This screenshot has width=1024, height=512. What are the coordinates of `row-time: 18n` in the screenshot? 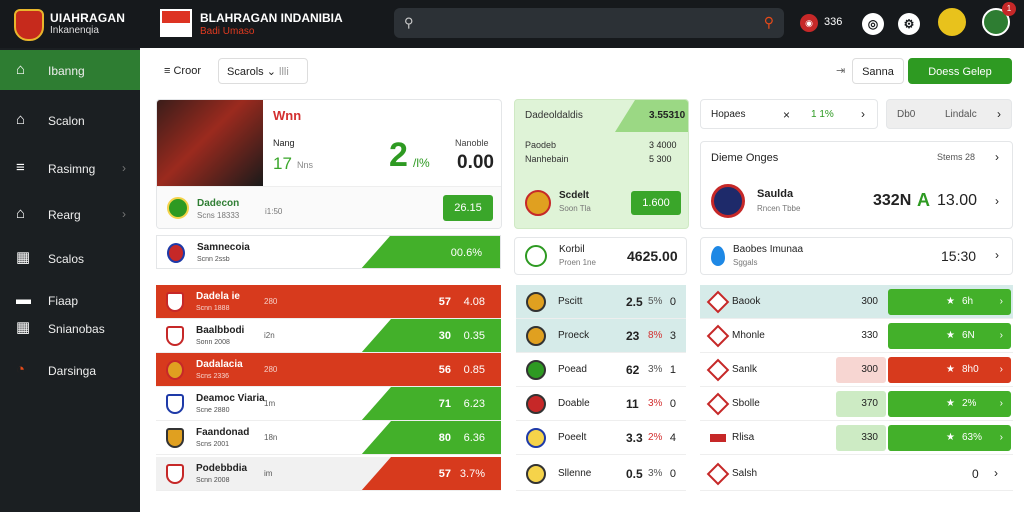 It's located at (271, 437).